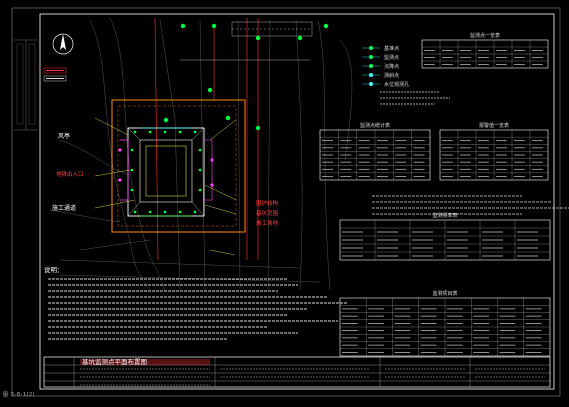  Describe the element at coordinates (391, 75) in the screenshot. I see `legend-item-label: 测斜点` at that location.